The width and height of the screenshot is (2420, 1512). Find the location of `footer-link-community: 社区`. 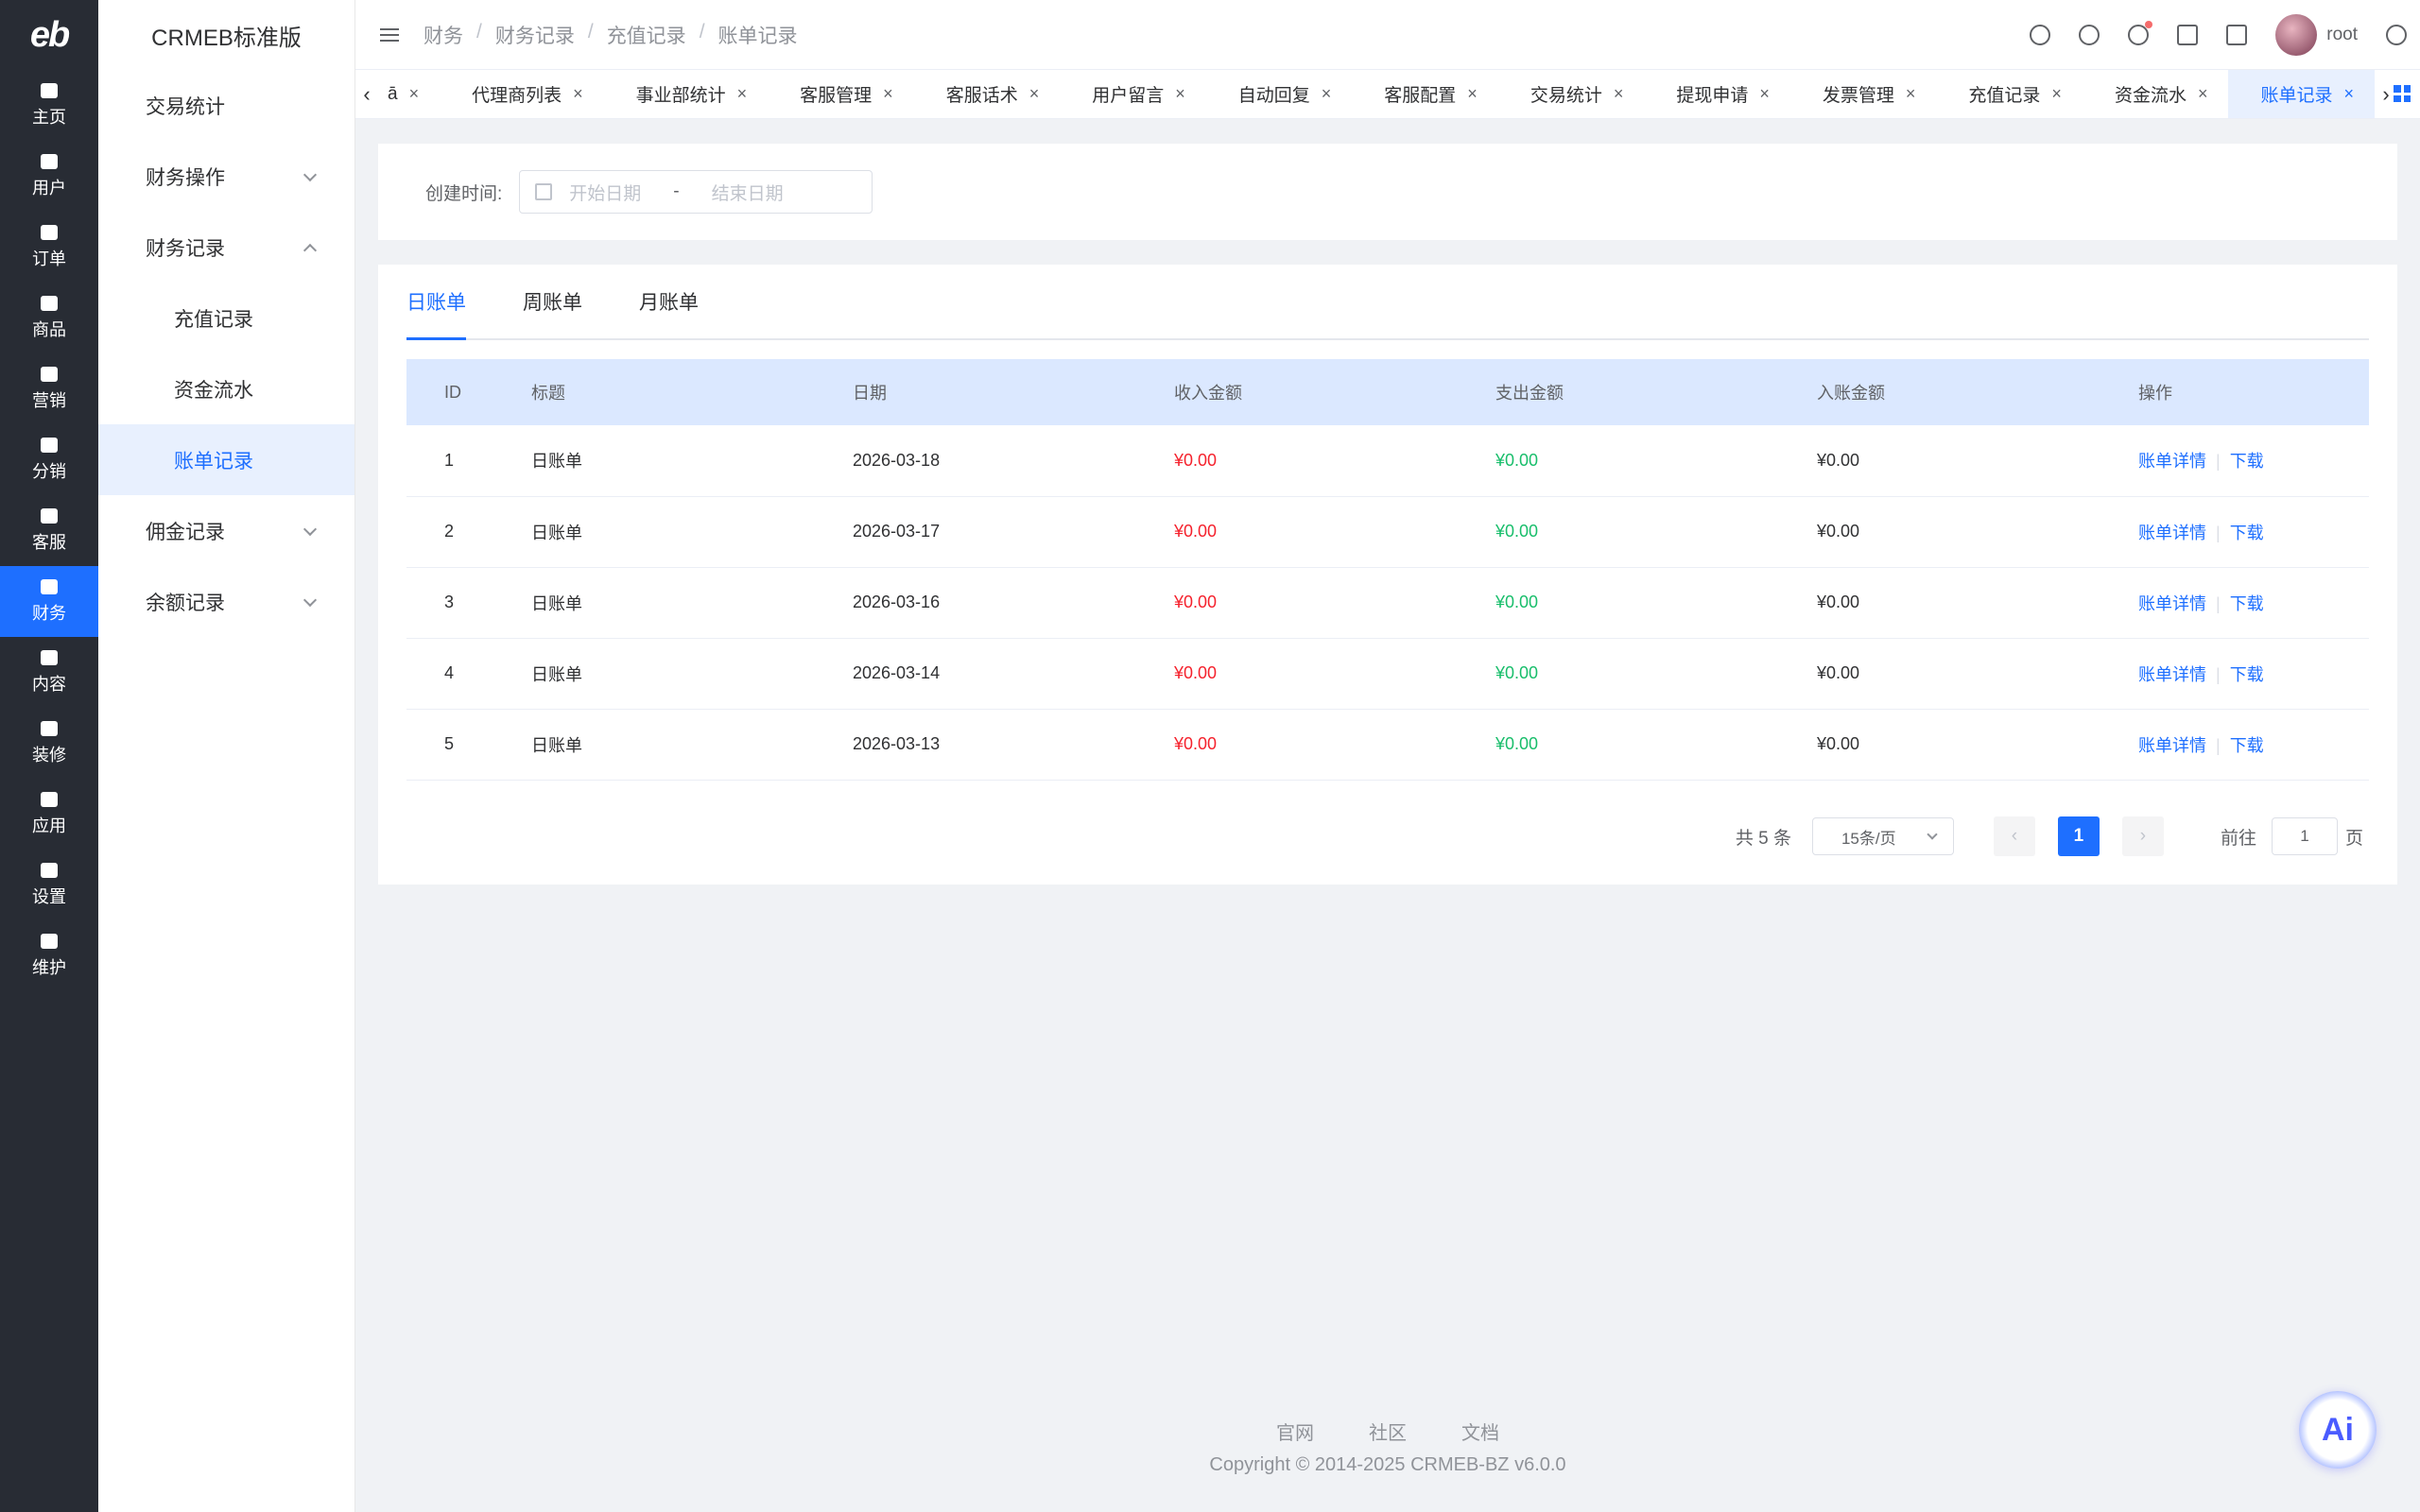

footer-link-community: 社区 is located at coordinates (1388, 1431).